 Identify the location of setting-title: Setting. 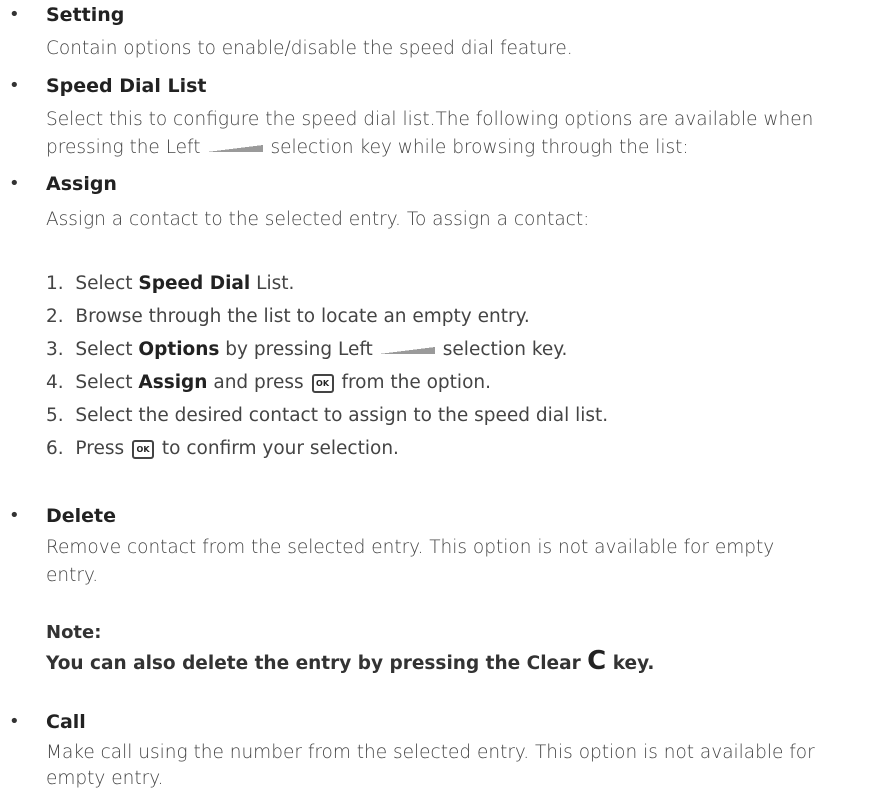
(85, 15).